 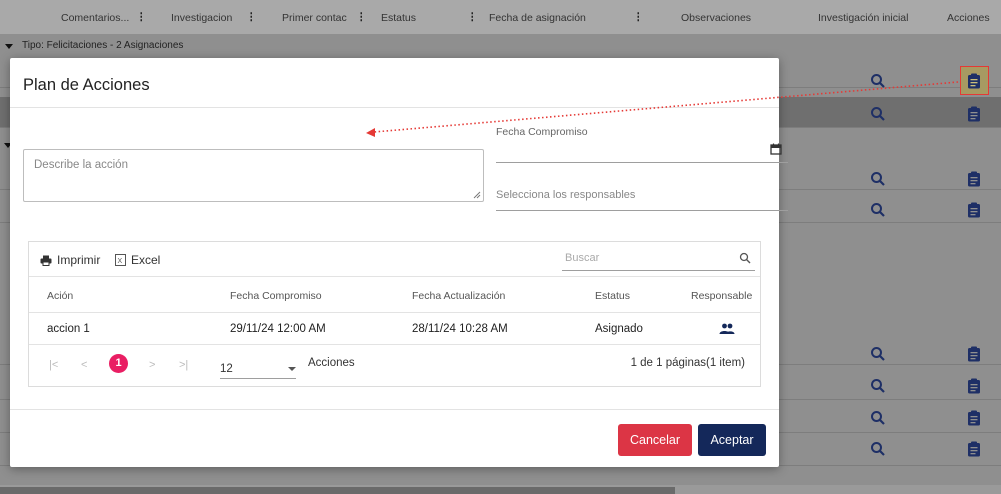 I want to click on calendar-icon, so click(x=776, y=149).